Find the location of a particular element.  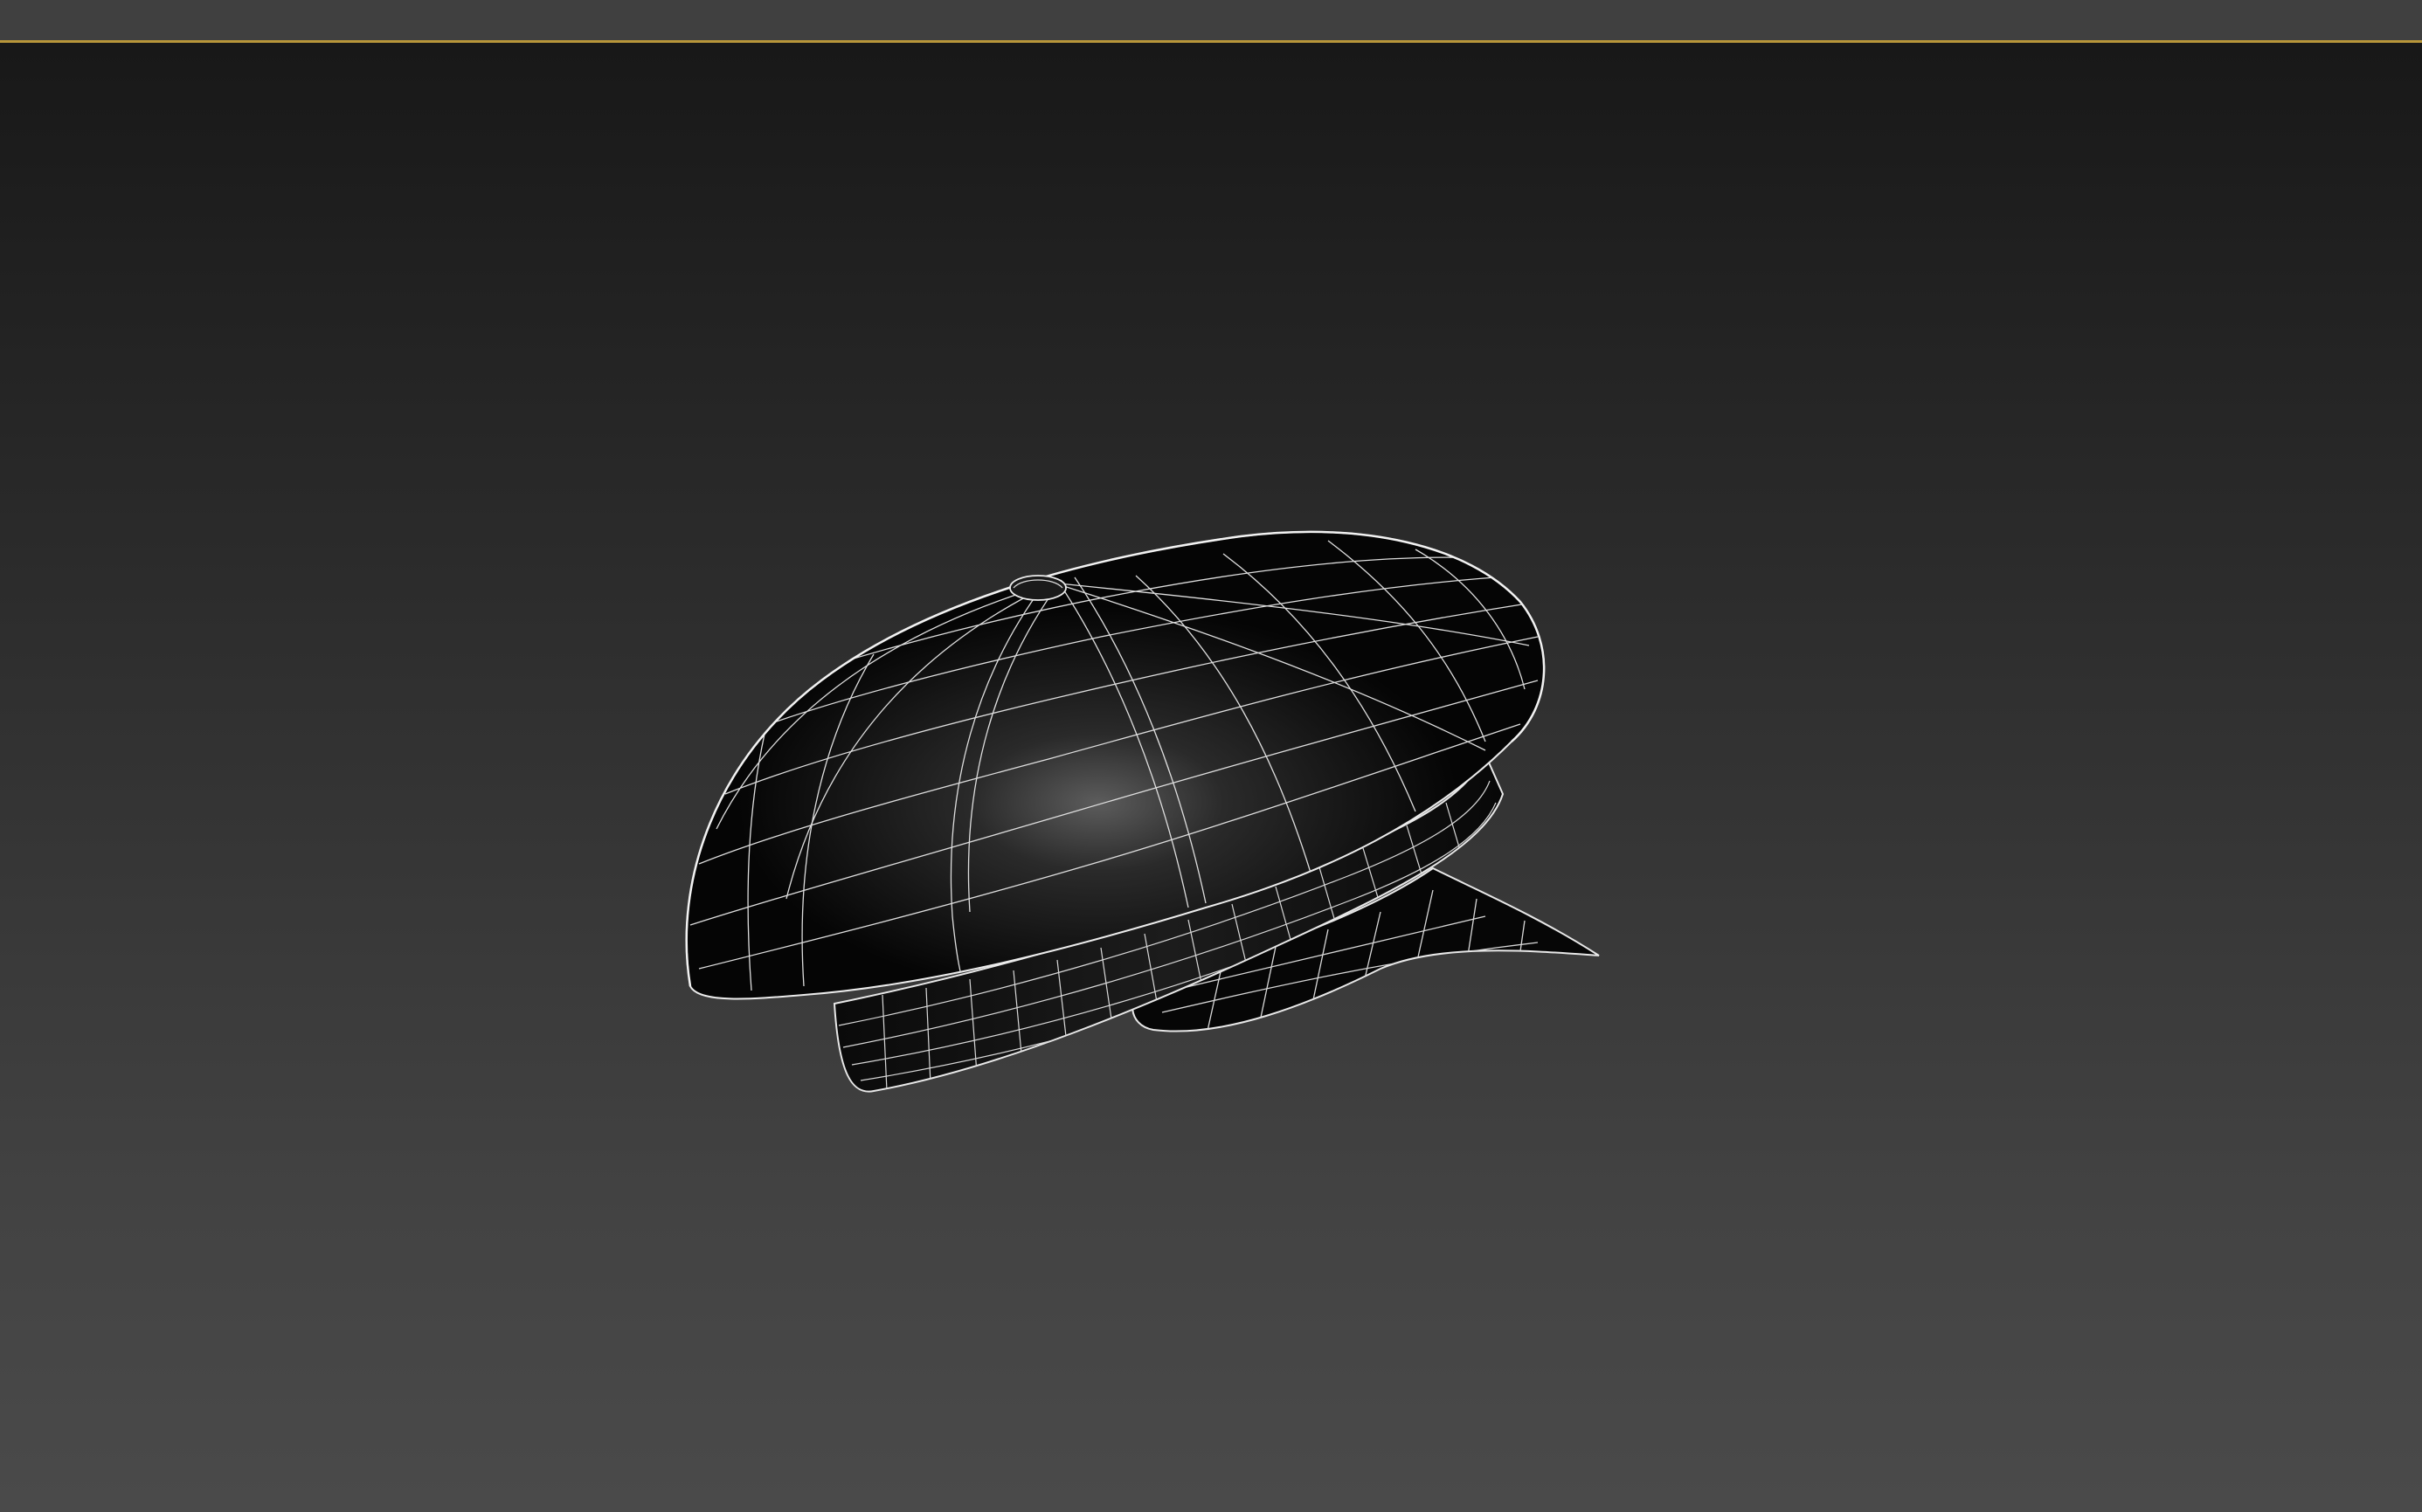

cap-model is located at coordinates (1142, 811).